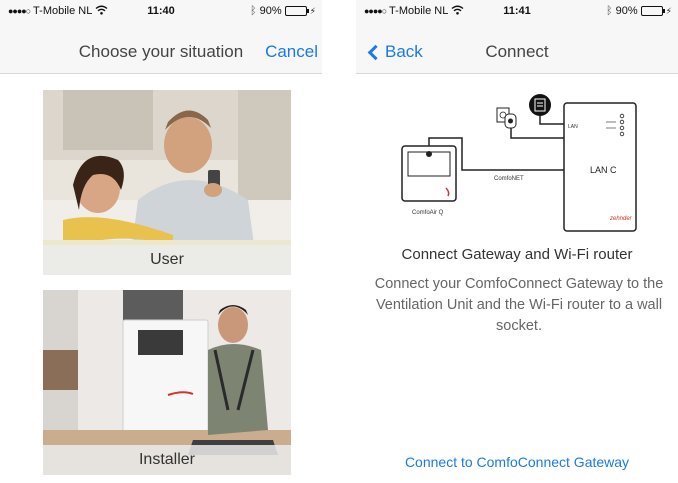  I want to click on installer-option-label: Installer, so click(167, 460).